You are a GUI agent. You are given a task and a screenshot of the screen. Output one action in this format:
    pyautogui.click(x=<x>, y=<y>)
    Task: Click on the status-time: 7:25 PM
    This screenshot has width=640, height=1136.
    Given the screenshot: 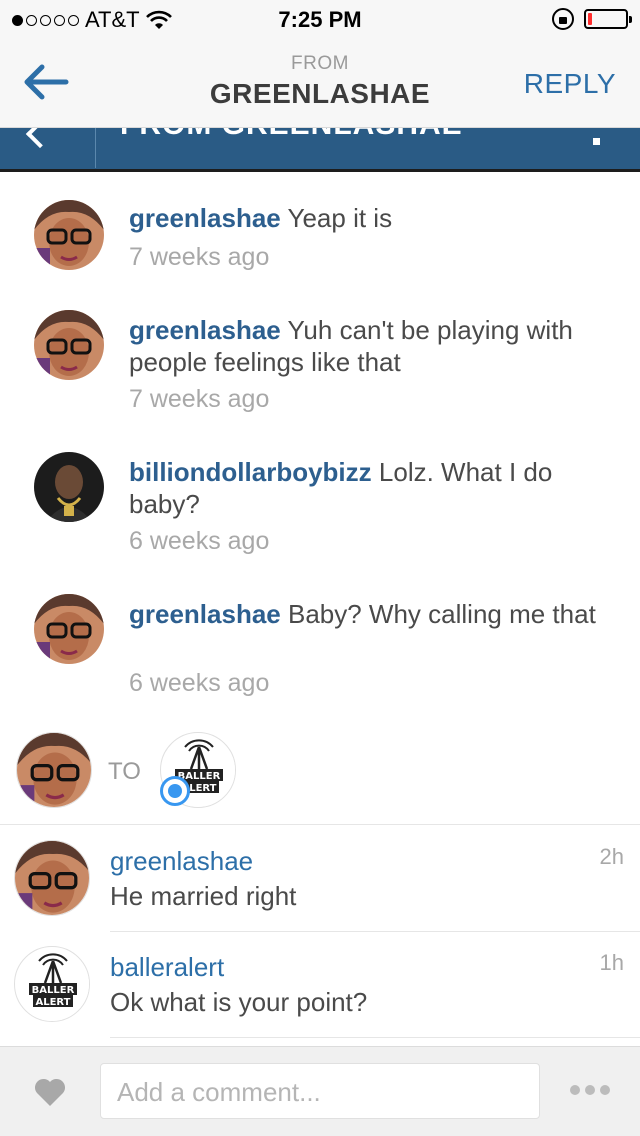 What is the action you would take?
    pyautogui.click(x=320, y=19)
    